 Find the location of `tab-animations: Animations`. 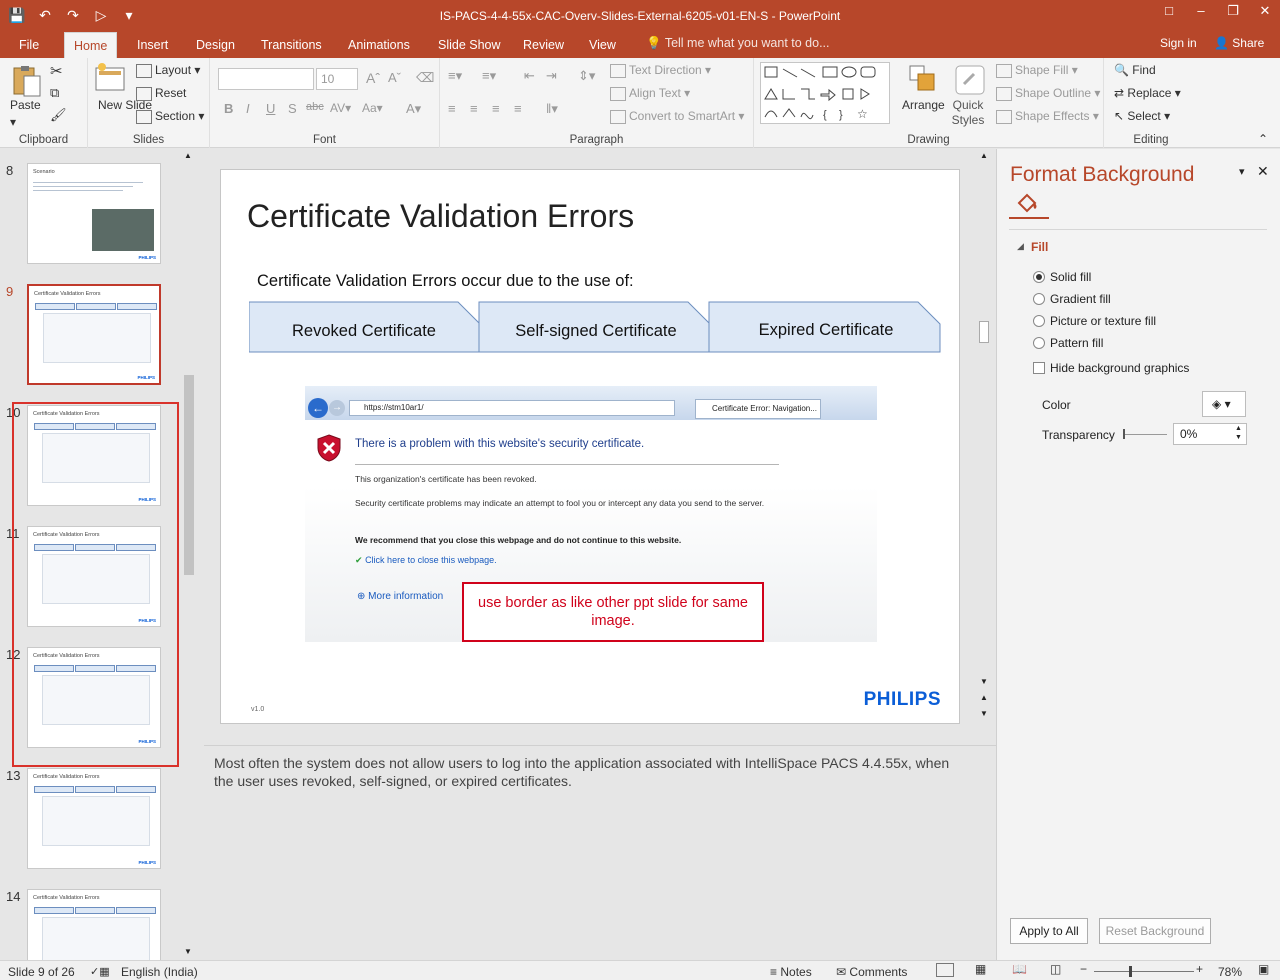

tab-animations: Animations is located at coordinates (379, 45).